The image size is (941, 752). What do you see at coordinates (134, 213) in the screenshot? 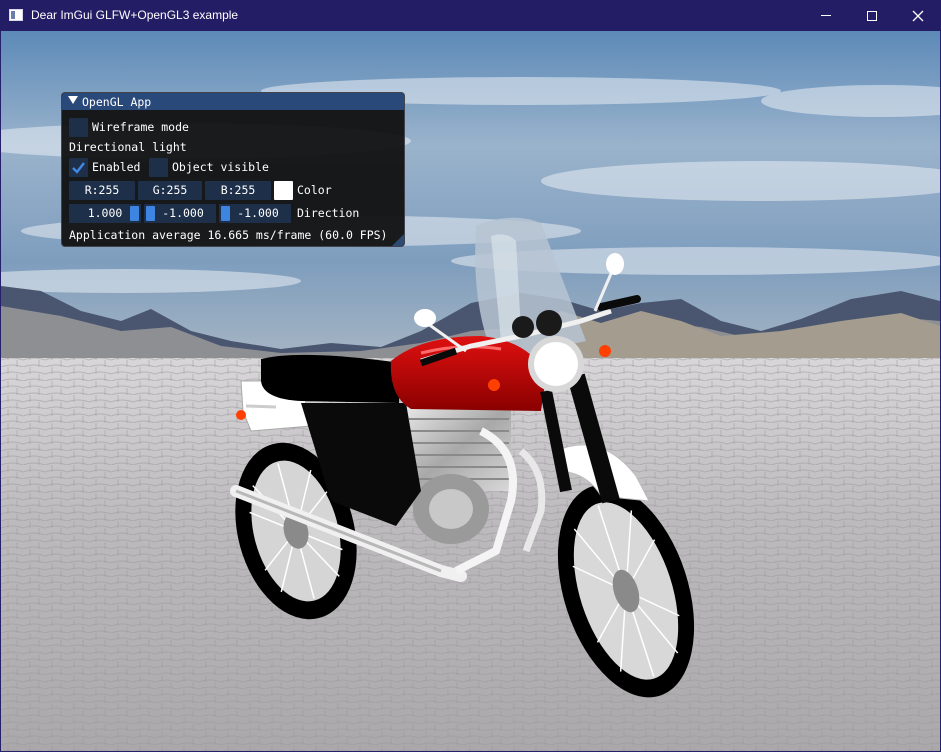
I see `direction-x-grab` at bounding box center [134, 213].